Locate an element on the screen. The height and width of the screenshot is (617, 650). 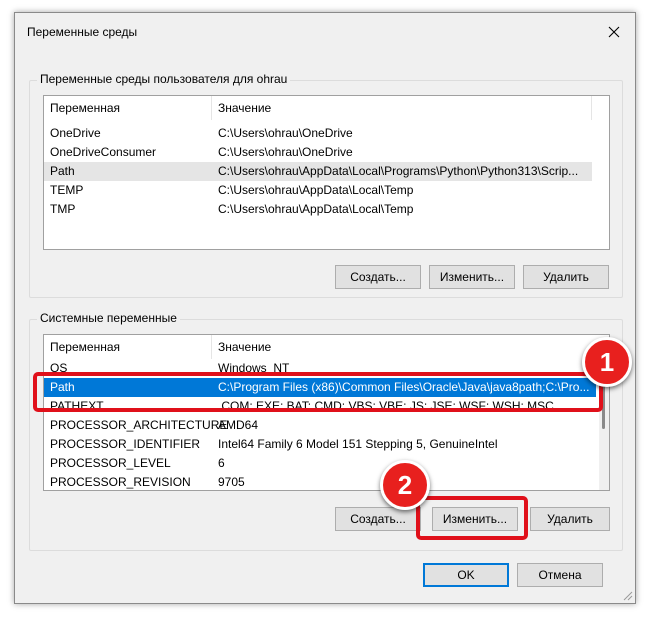
variable-name: PROCESSOR_ARCHITECTURE is located at coordinates (139, 425).